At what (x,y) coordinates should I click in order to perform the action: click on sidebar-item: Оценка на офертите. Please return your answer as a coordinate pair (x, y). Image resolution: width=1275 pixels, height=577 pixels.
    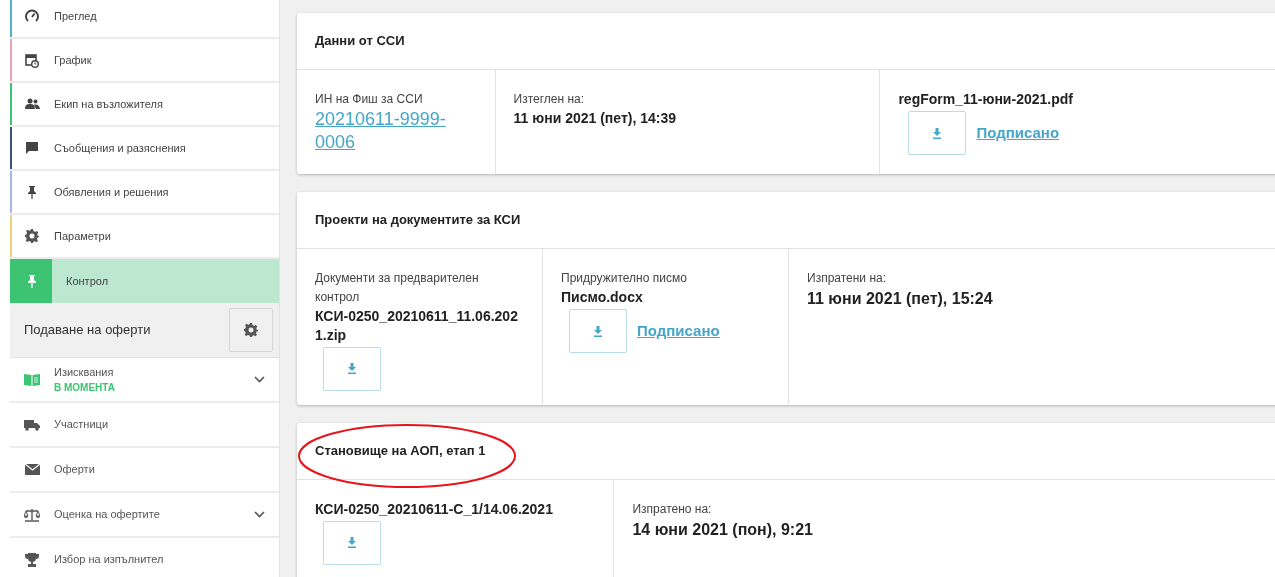
    Looking at the image, I should click on (144, 515).